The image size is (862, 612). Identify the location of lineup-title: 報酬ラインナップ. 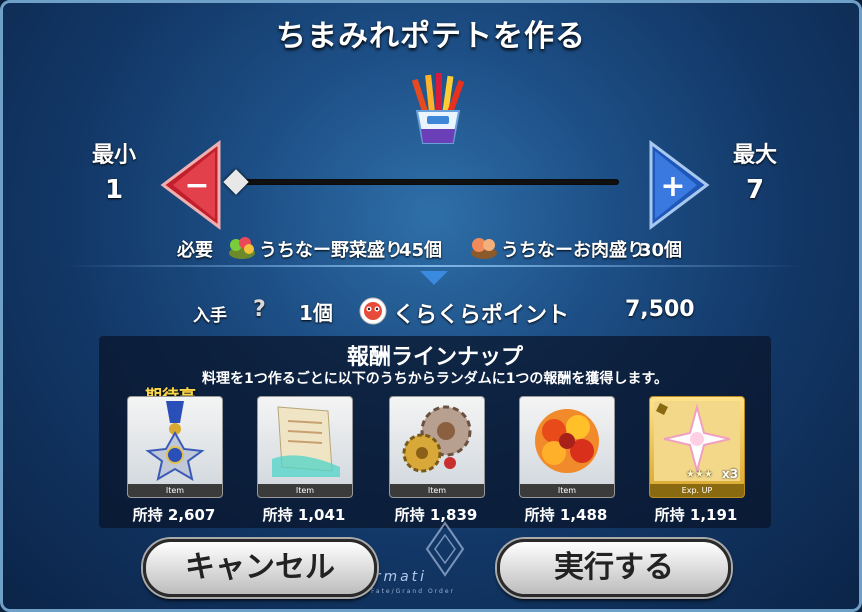
(434, 357).